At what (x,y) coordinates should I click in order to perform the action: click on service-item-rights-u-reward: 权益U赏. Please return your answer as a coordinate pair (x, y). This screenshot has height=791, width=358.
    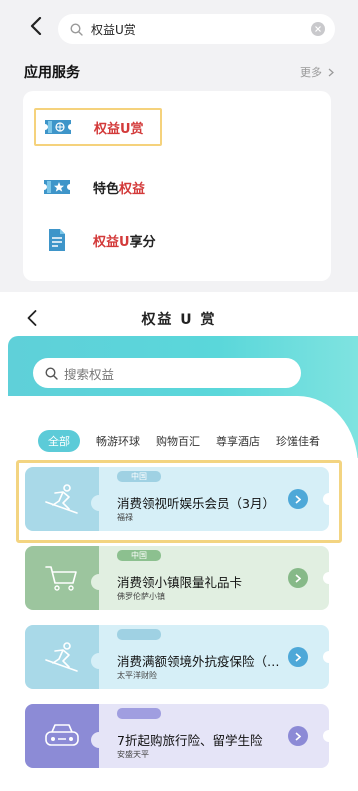
    Looking at the image, I should click on (98, 127).